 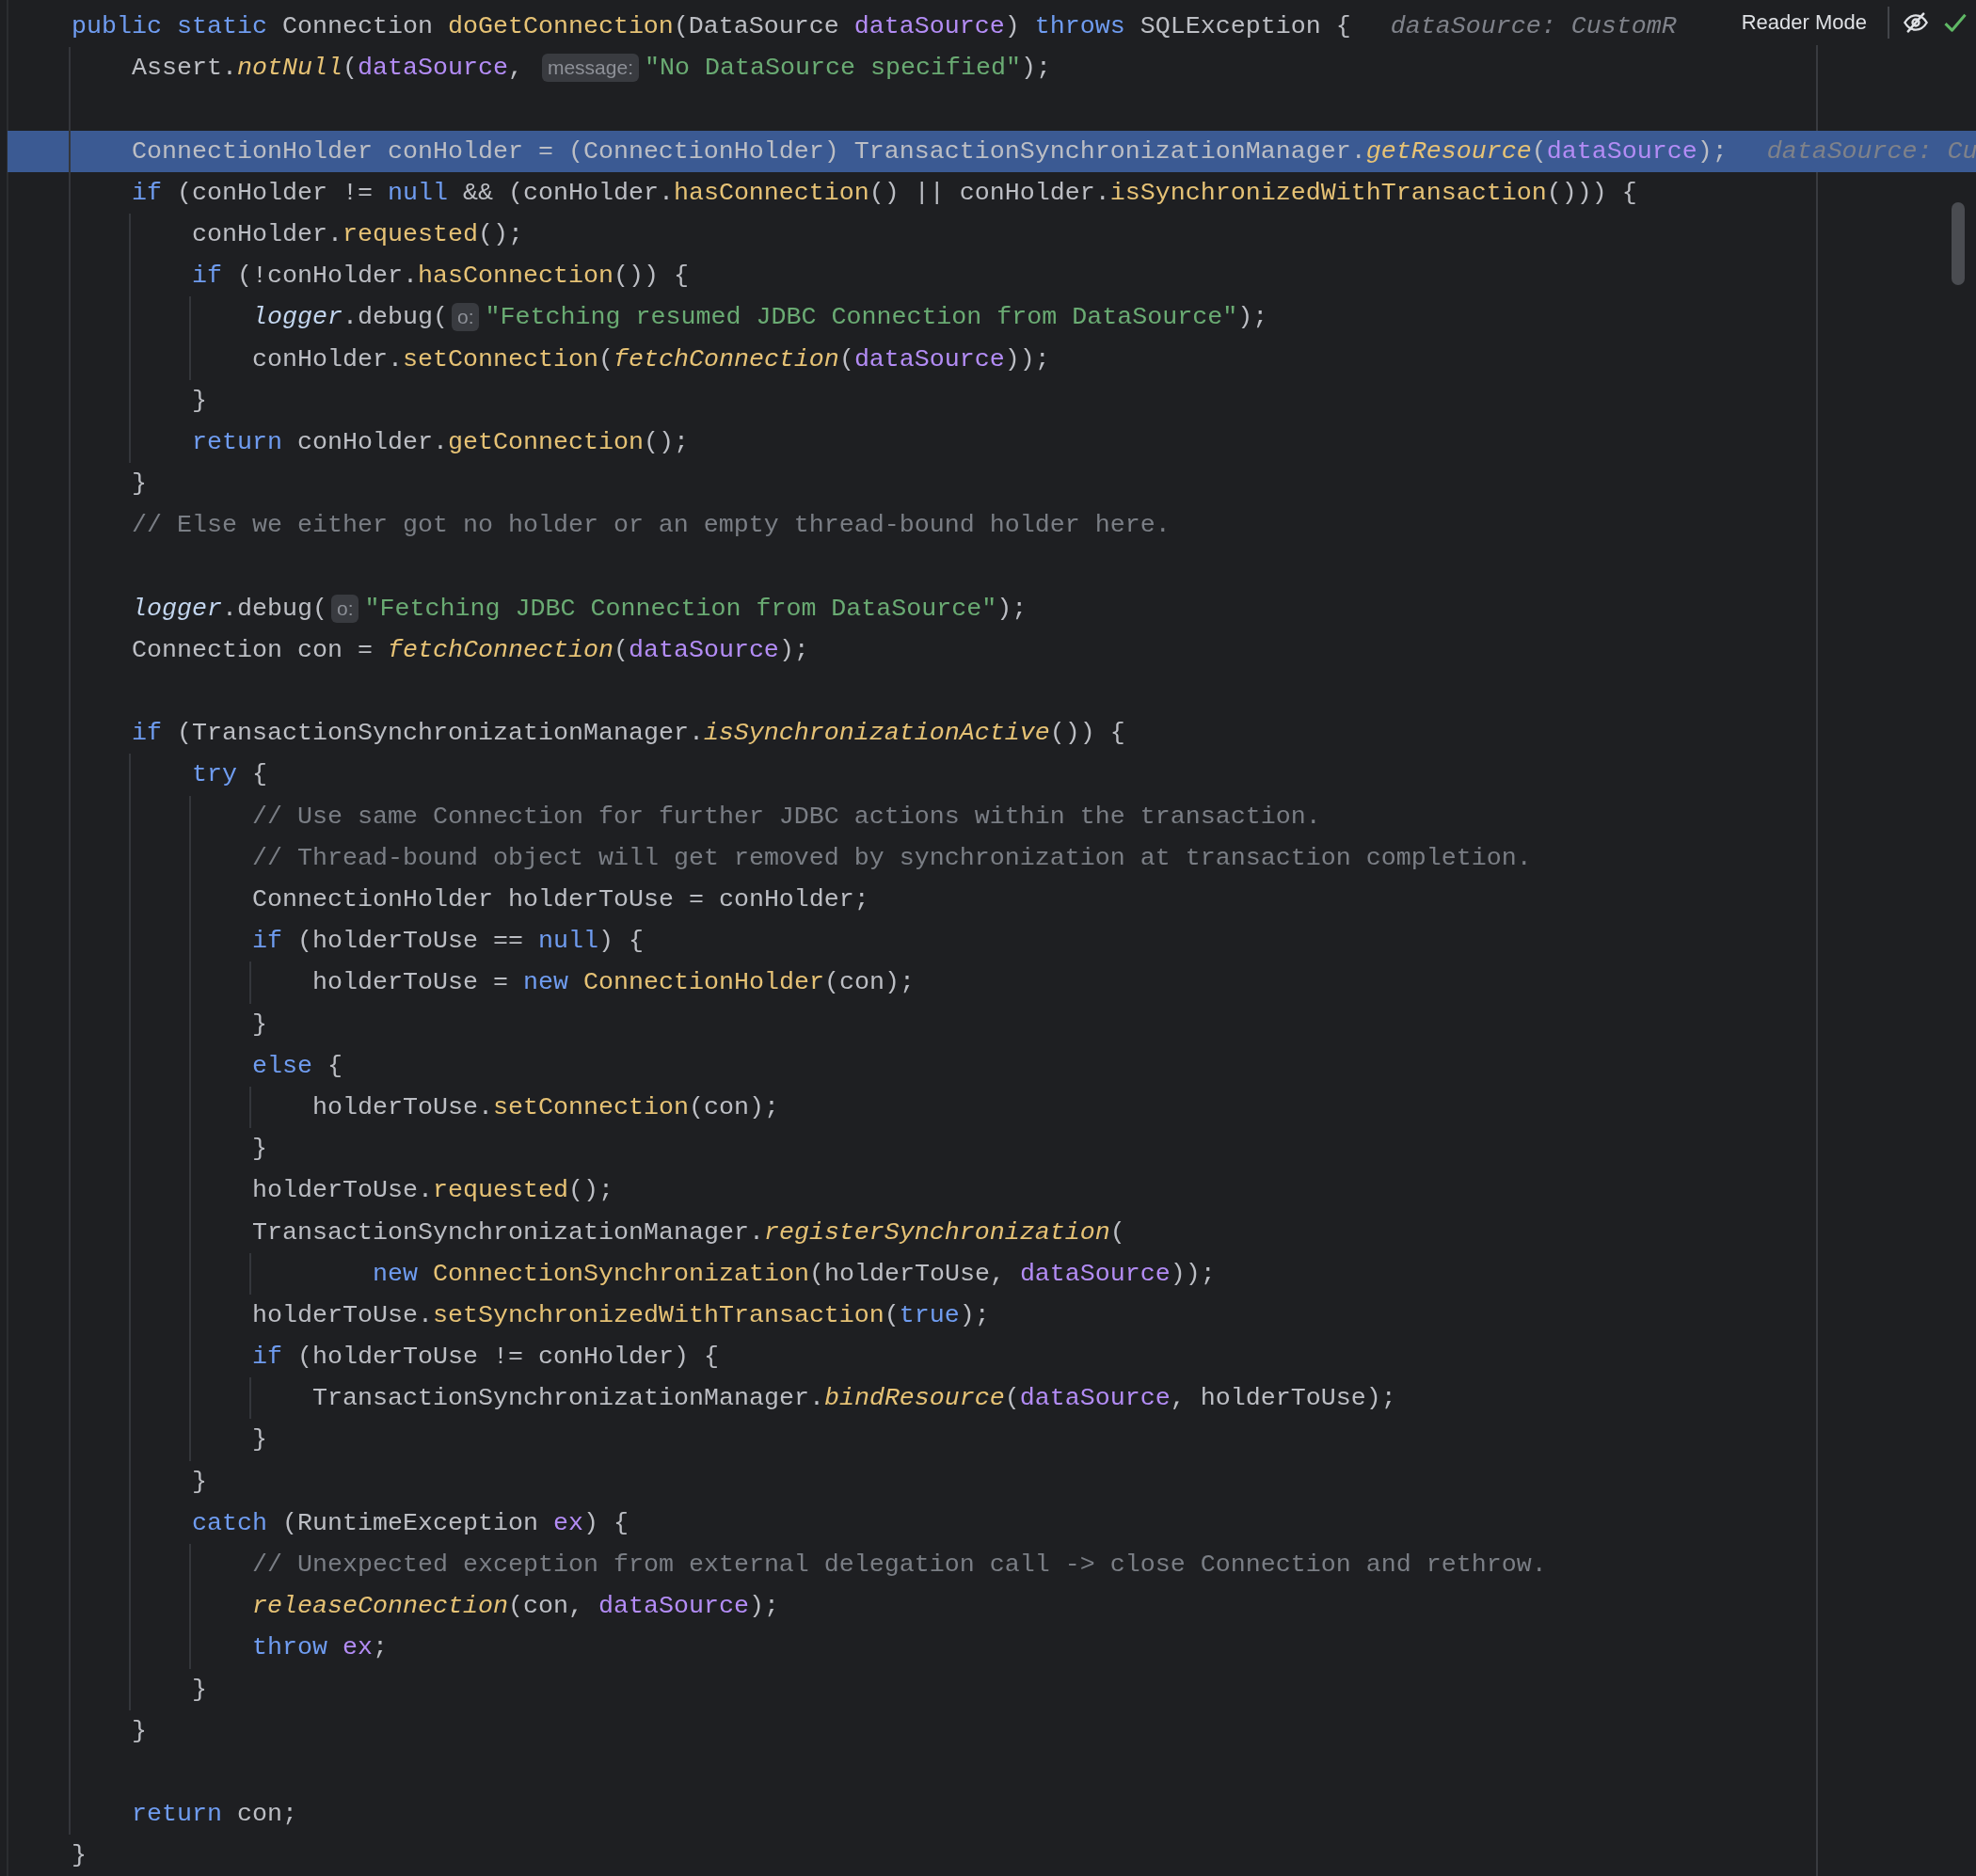 I want to click on code-text: try {, so click(x=230, y=774).